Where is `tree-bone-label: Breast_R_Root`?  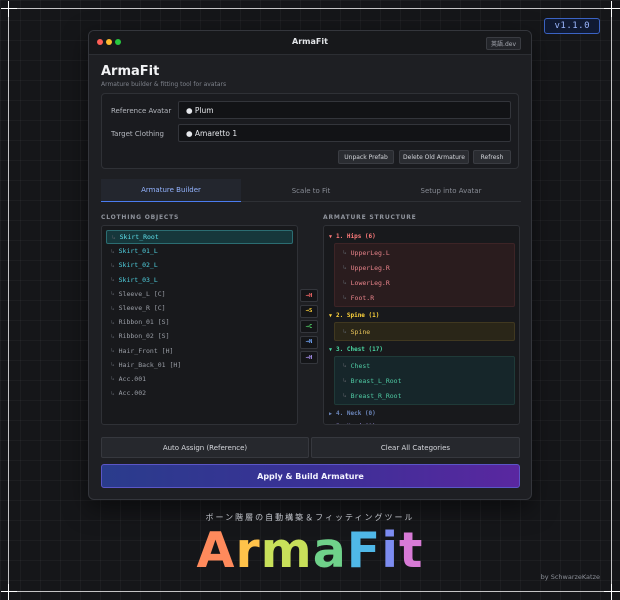
tree-bone-label: Breast_R_Root is located at coordinates (376, 395).